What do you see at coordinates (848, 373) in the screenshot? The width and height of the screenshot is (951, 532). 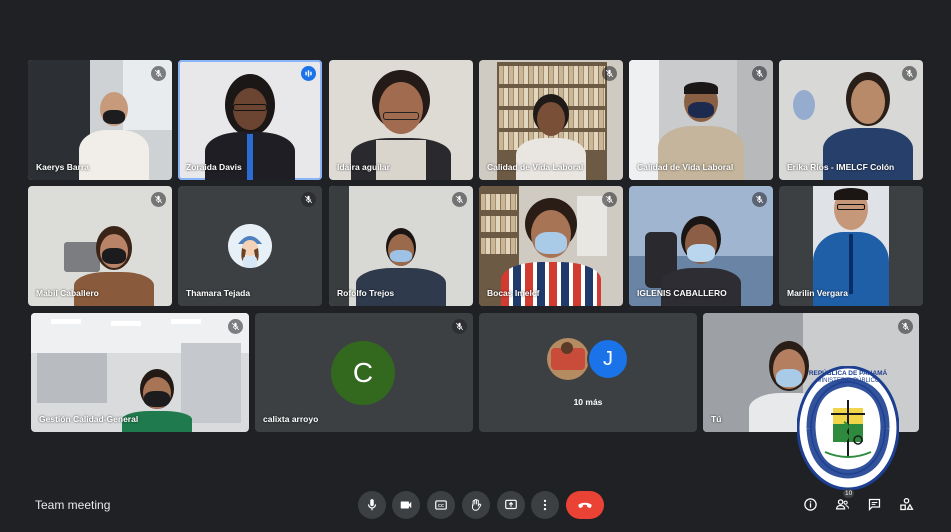 I see `seal-top-line: REPÚBLICA DE PANAMÁ` at bounding box center [848, 373].